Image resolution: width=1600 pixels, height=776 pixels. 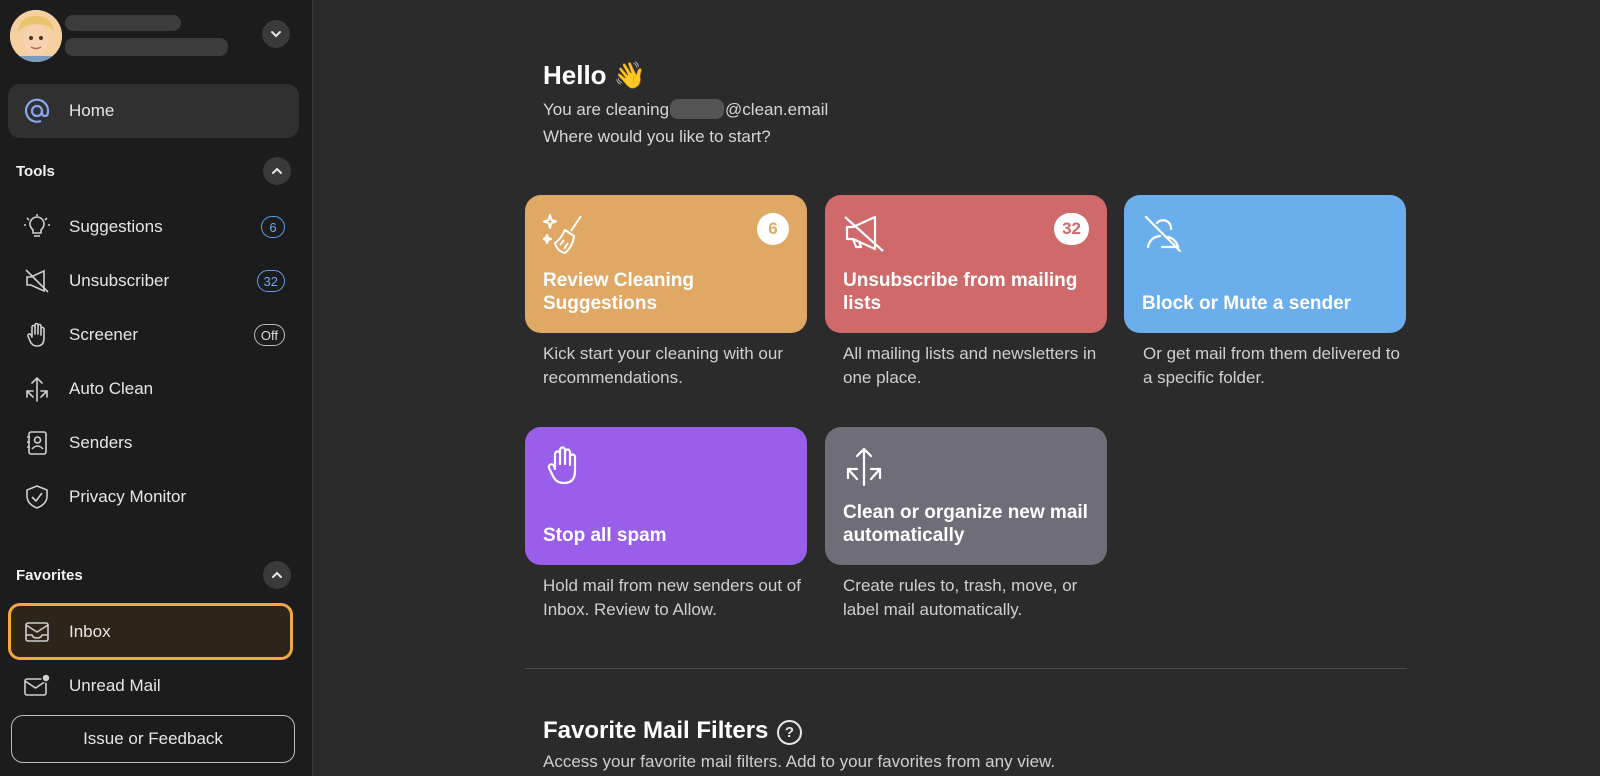 What do you see at coordinates (92, 110) in the screenshot?
I see `sidebar-item-label: Home` at bounding box center [92, 110].